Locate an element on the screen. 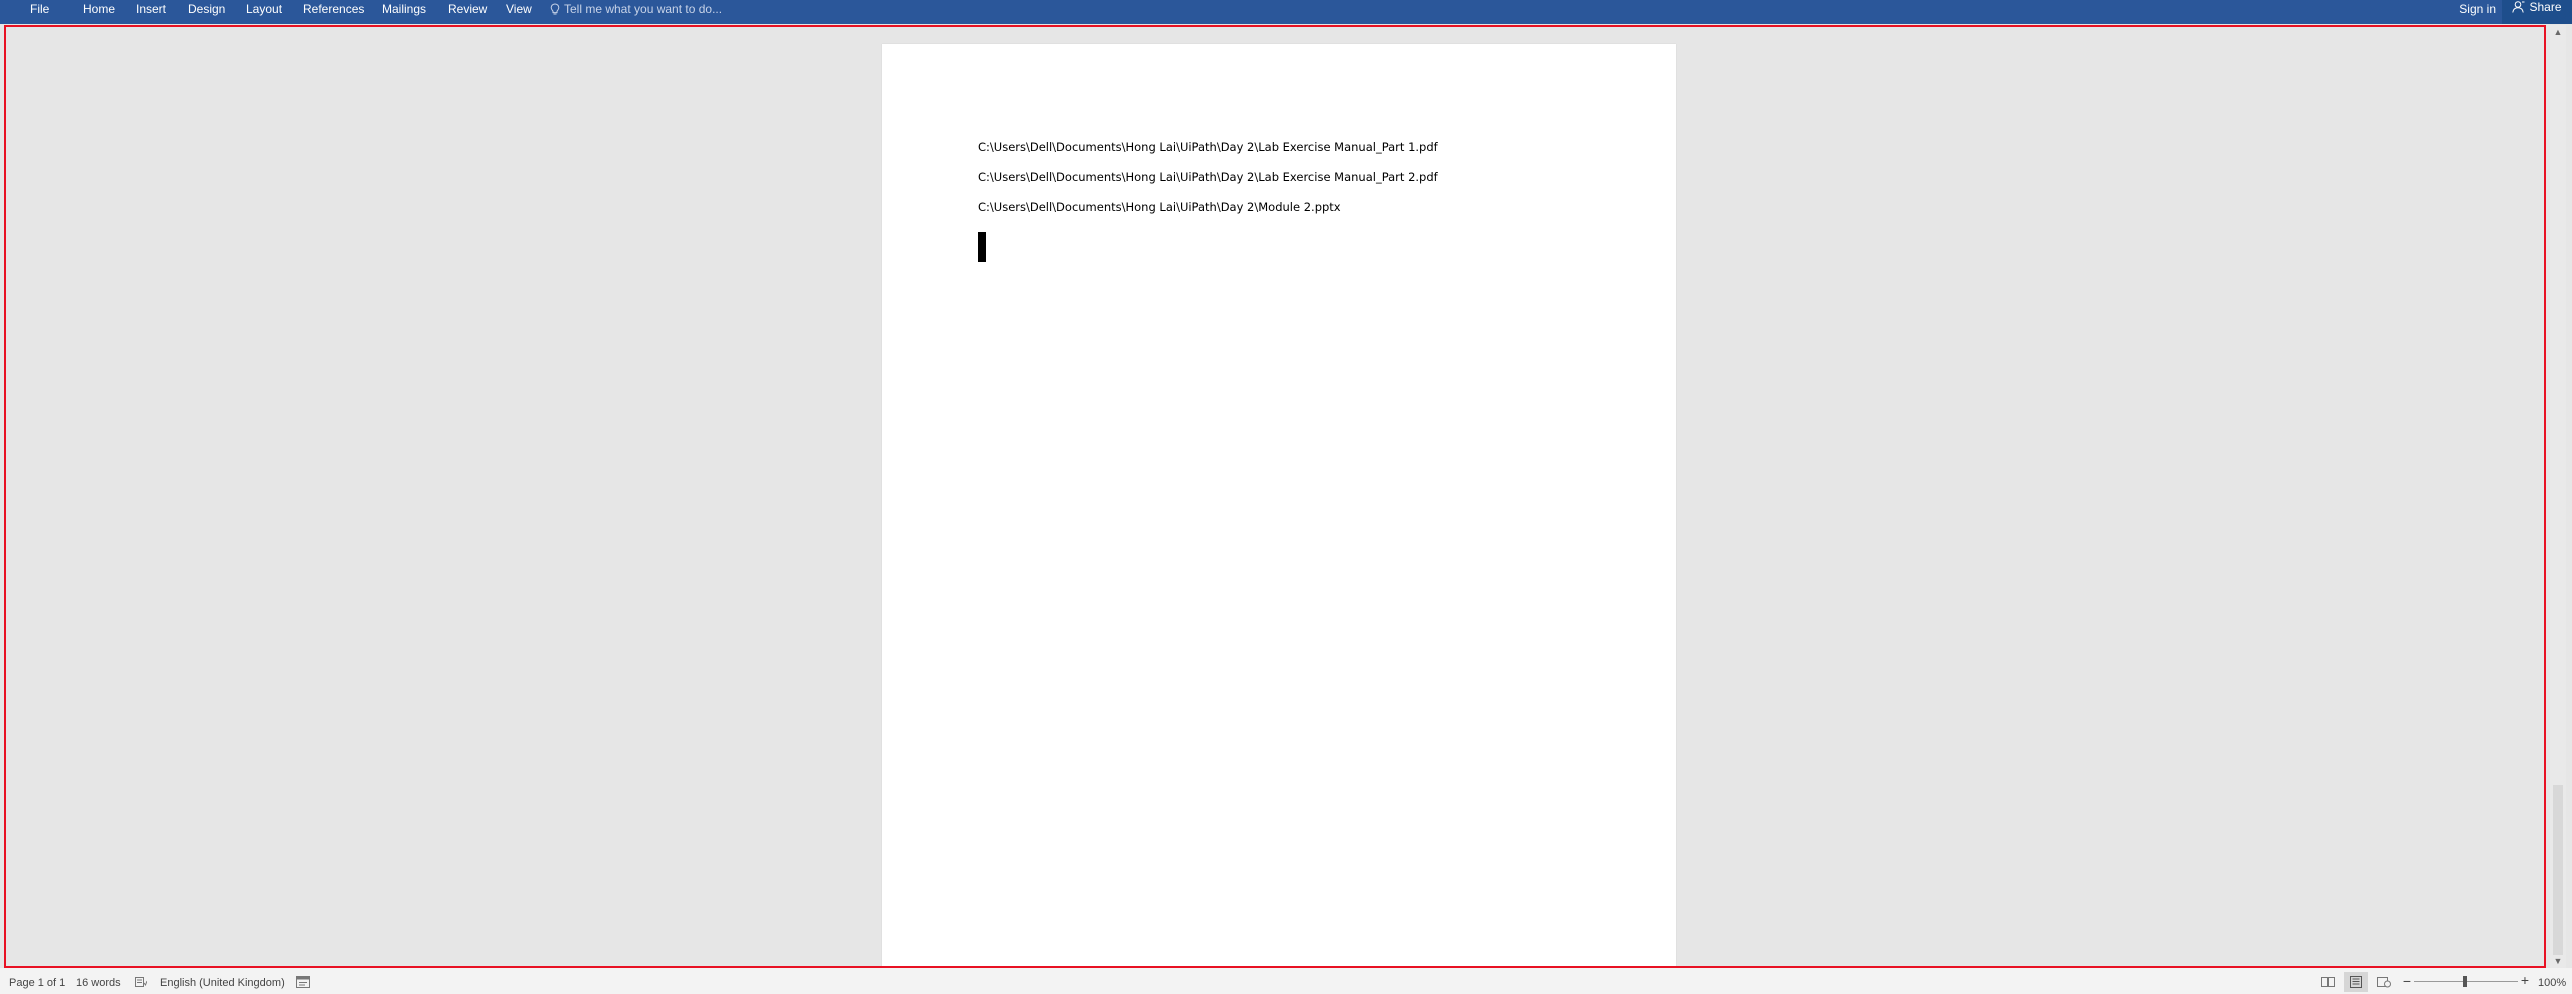  tab-home: Home is located at coordinates (99, 9).